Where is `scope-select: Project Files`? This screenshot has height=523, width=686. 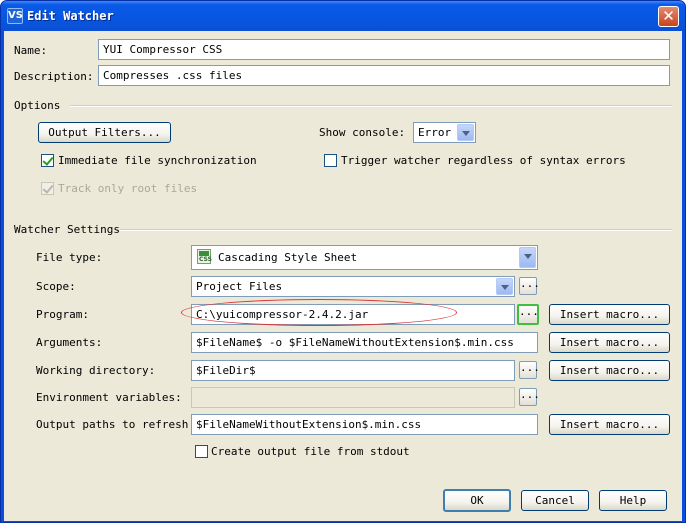
scope-select: Project Files is located at coordinates (353, 286).